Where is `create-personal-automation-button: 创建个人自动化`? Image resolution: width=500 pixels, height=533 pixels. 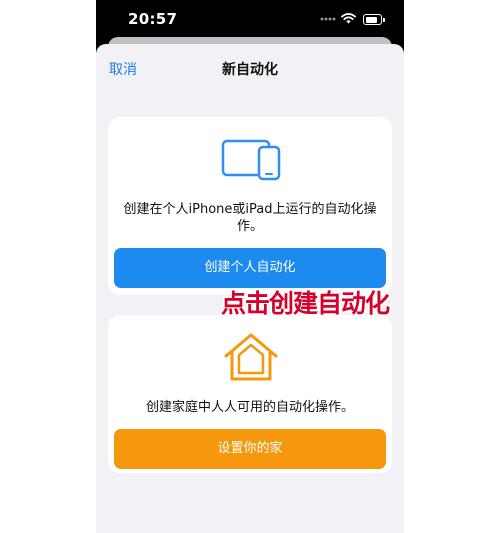
create-personal-automation-button: 创建个人自动化 is located at coordinates (250, 268).